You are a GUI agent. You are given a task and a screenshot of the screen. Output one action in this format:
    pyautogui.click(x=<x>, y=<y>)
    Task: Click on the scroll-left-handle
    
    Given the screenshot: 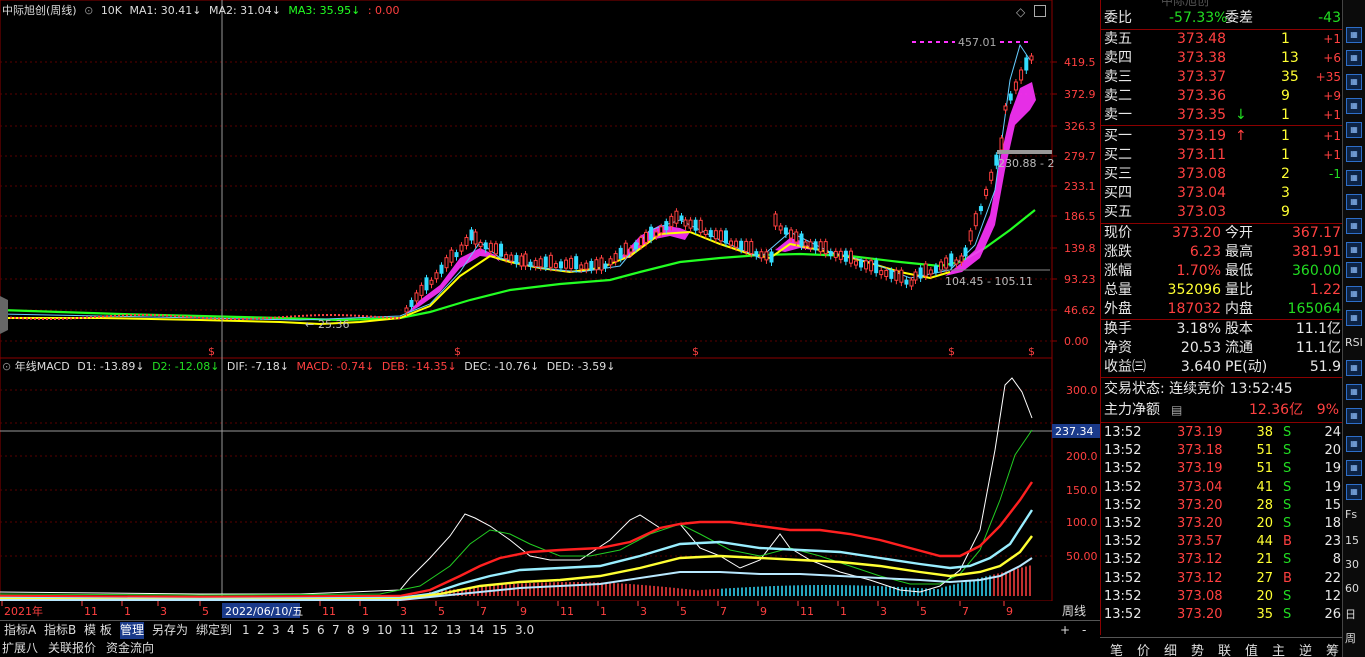 What is the action you would take?
    pyautogui.click(x=4, y=315)
    